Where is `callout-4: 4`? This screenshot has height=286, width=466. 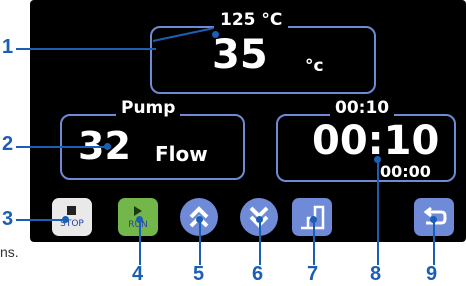 callout-4: 4 is located at coordinates (138, 274).